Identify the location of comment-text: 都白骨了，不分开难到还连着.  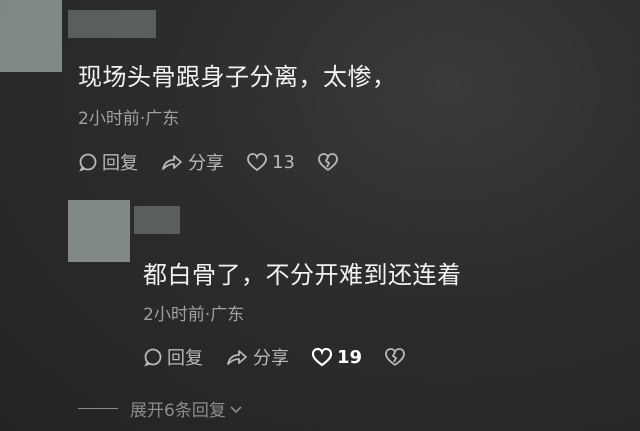
(302, 275).